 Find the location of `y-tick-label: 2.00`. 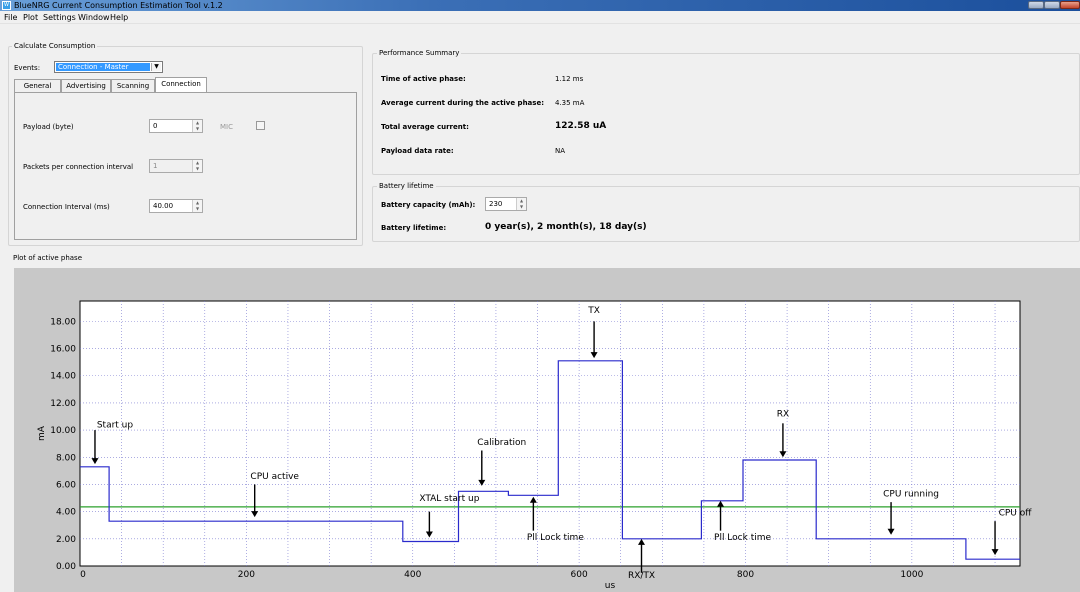

y-tick-label: 2.00 is located at coordinates (66, 540).